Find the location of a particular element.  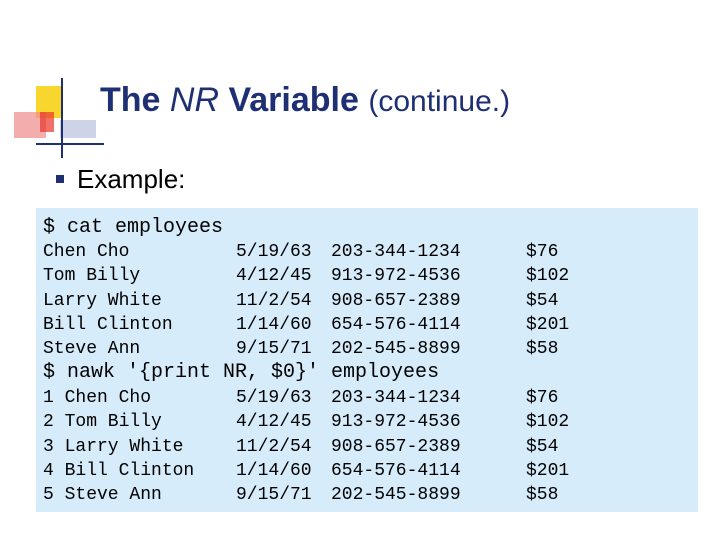

title-word-nr: NR is located at coordinates (194, 100).